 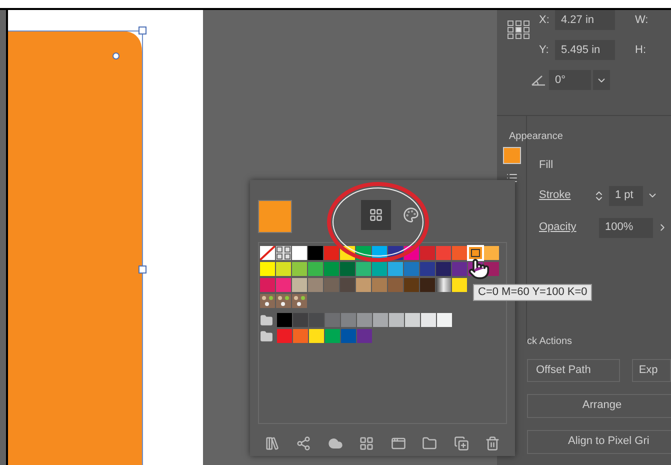 I want to click on angle-field: 0°, so click(x=570, y=80).